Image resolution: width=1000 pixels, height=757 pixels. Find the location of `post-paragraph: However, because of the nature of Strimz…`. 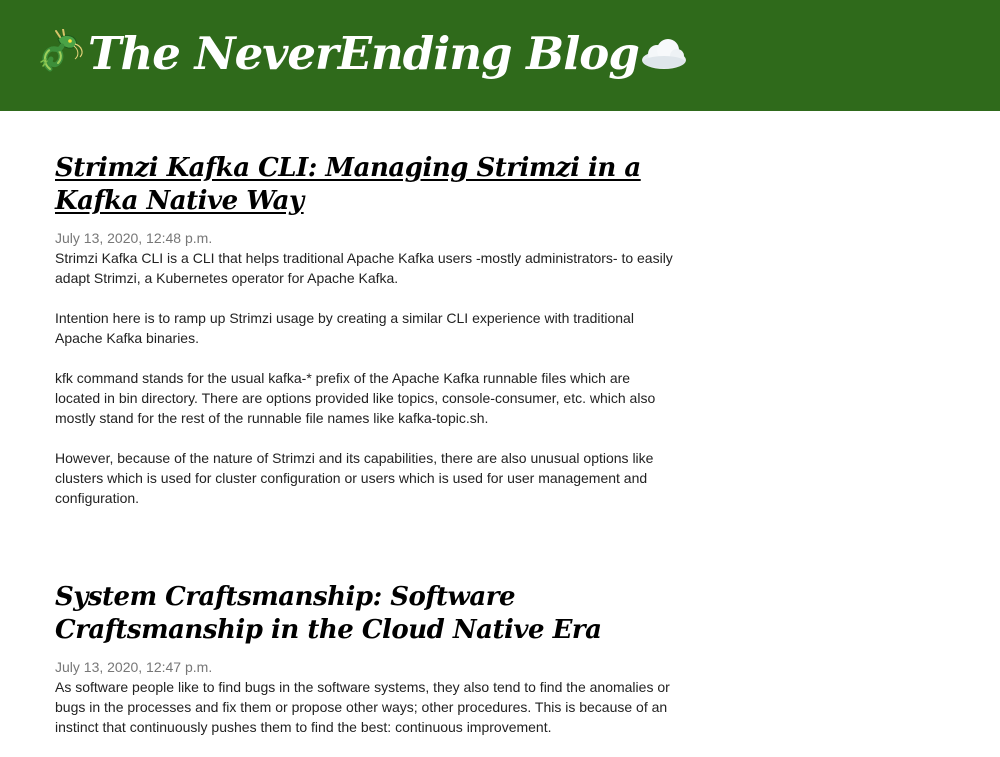

post-paragraph: However, because of the nature of Strimz… is located at coordinates (354, 478).